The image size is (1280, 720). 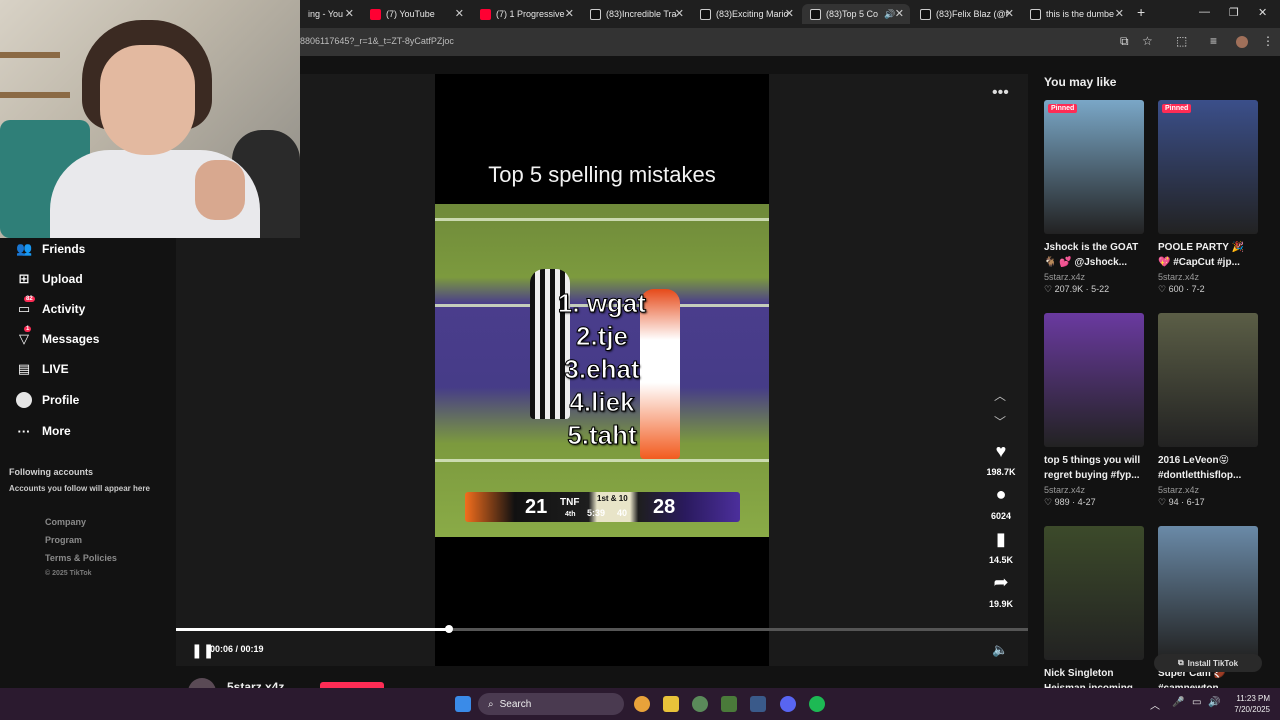 What do you see at coordinates (889, 14) in the screenshot?
I see `speaker-icon: 🔊` at bounding box center [889, 14].